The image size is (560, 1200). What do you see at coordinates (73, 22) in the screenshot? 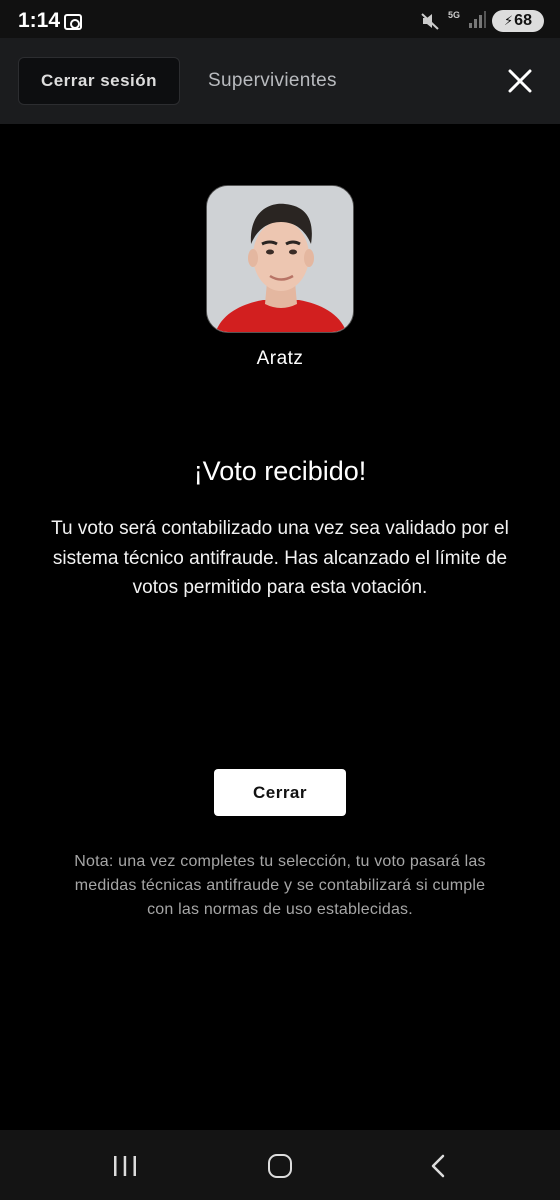
I see `screen-record-icon` at bounding box center [73, 22].